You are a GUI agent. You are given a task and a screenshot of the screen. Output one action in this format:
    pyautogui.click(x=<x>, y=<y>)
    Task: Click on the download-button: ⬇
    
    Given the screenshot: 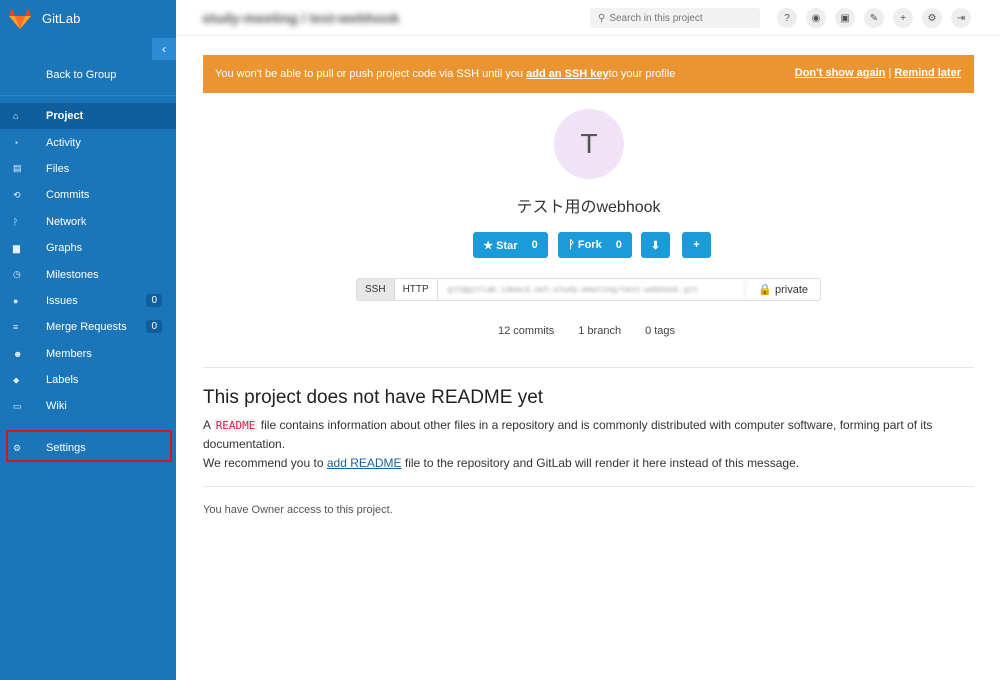 What is the action you would take?
    pyautogui.click(x=655, y=245)
    